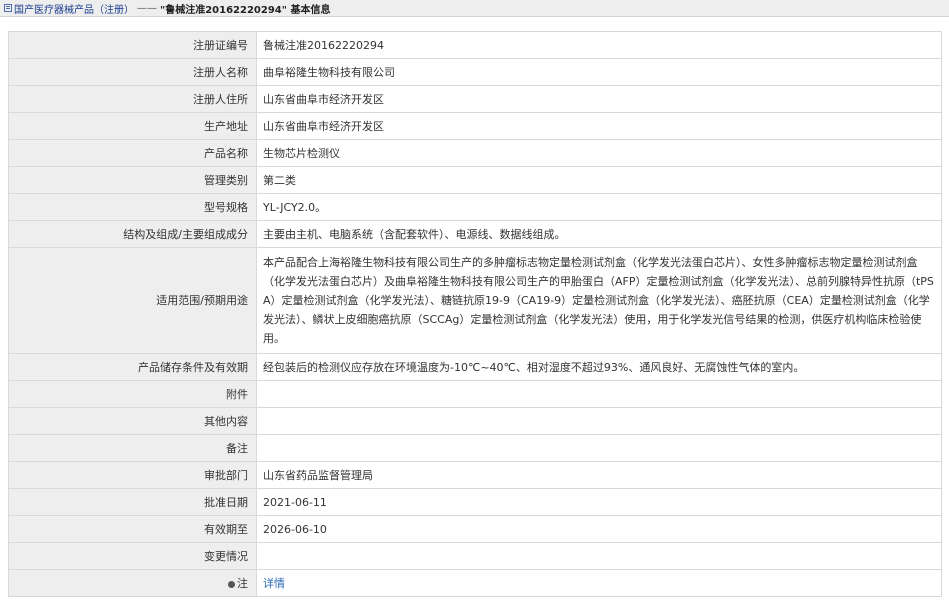 The height and width of the screenshot is (604, 949). Describe the element at coordinates (132, 207) in the screenshot. I see `row-label: 型号规格` at that location.